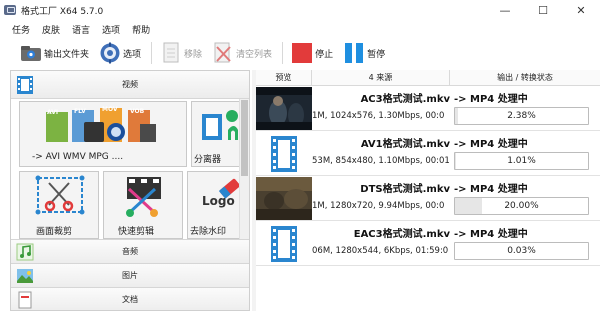 The image size is (600, 311). Describe the element at coordinates (300, 10) in the screenshot. I see `title-bar: 格式工厂 X64 5.7.0 — ☐ ✕` at that location.